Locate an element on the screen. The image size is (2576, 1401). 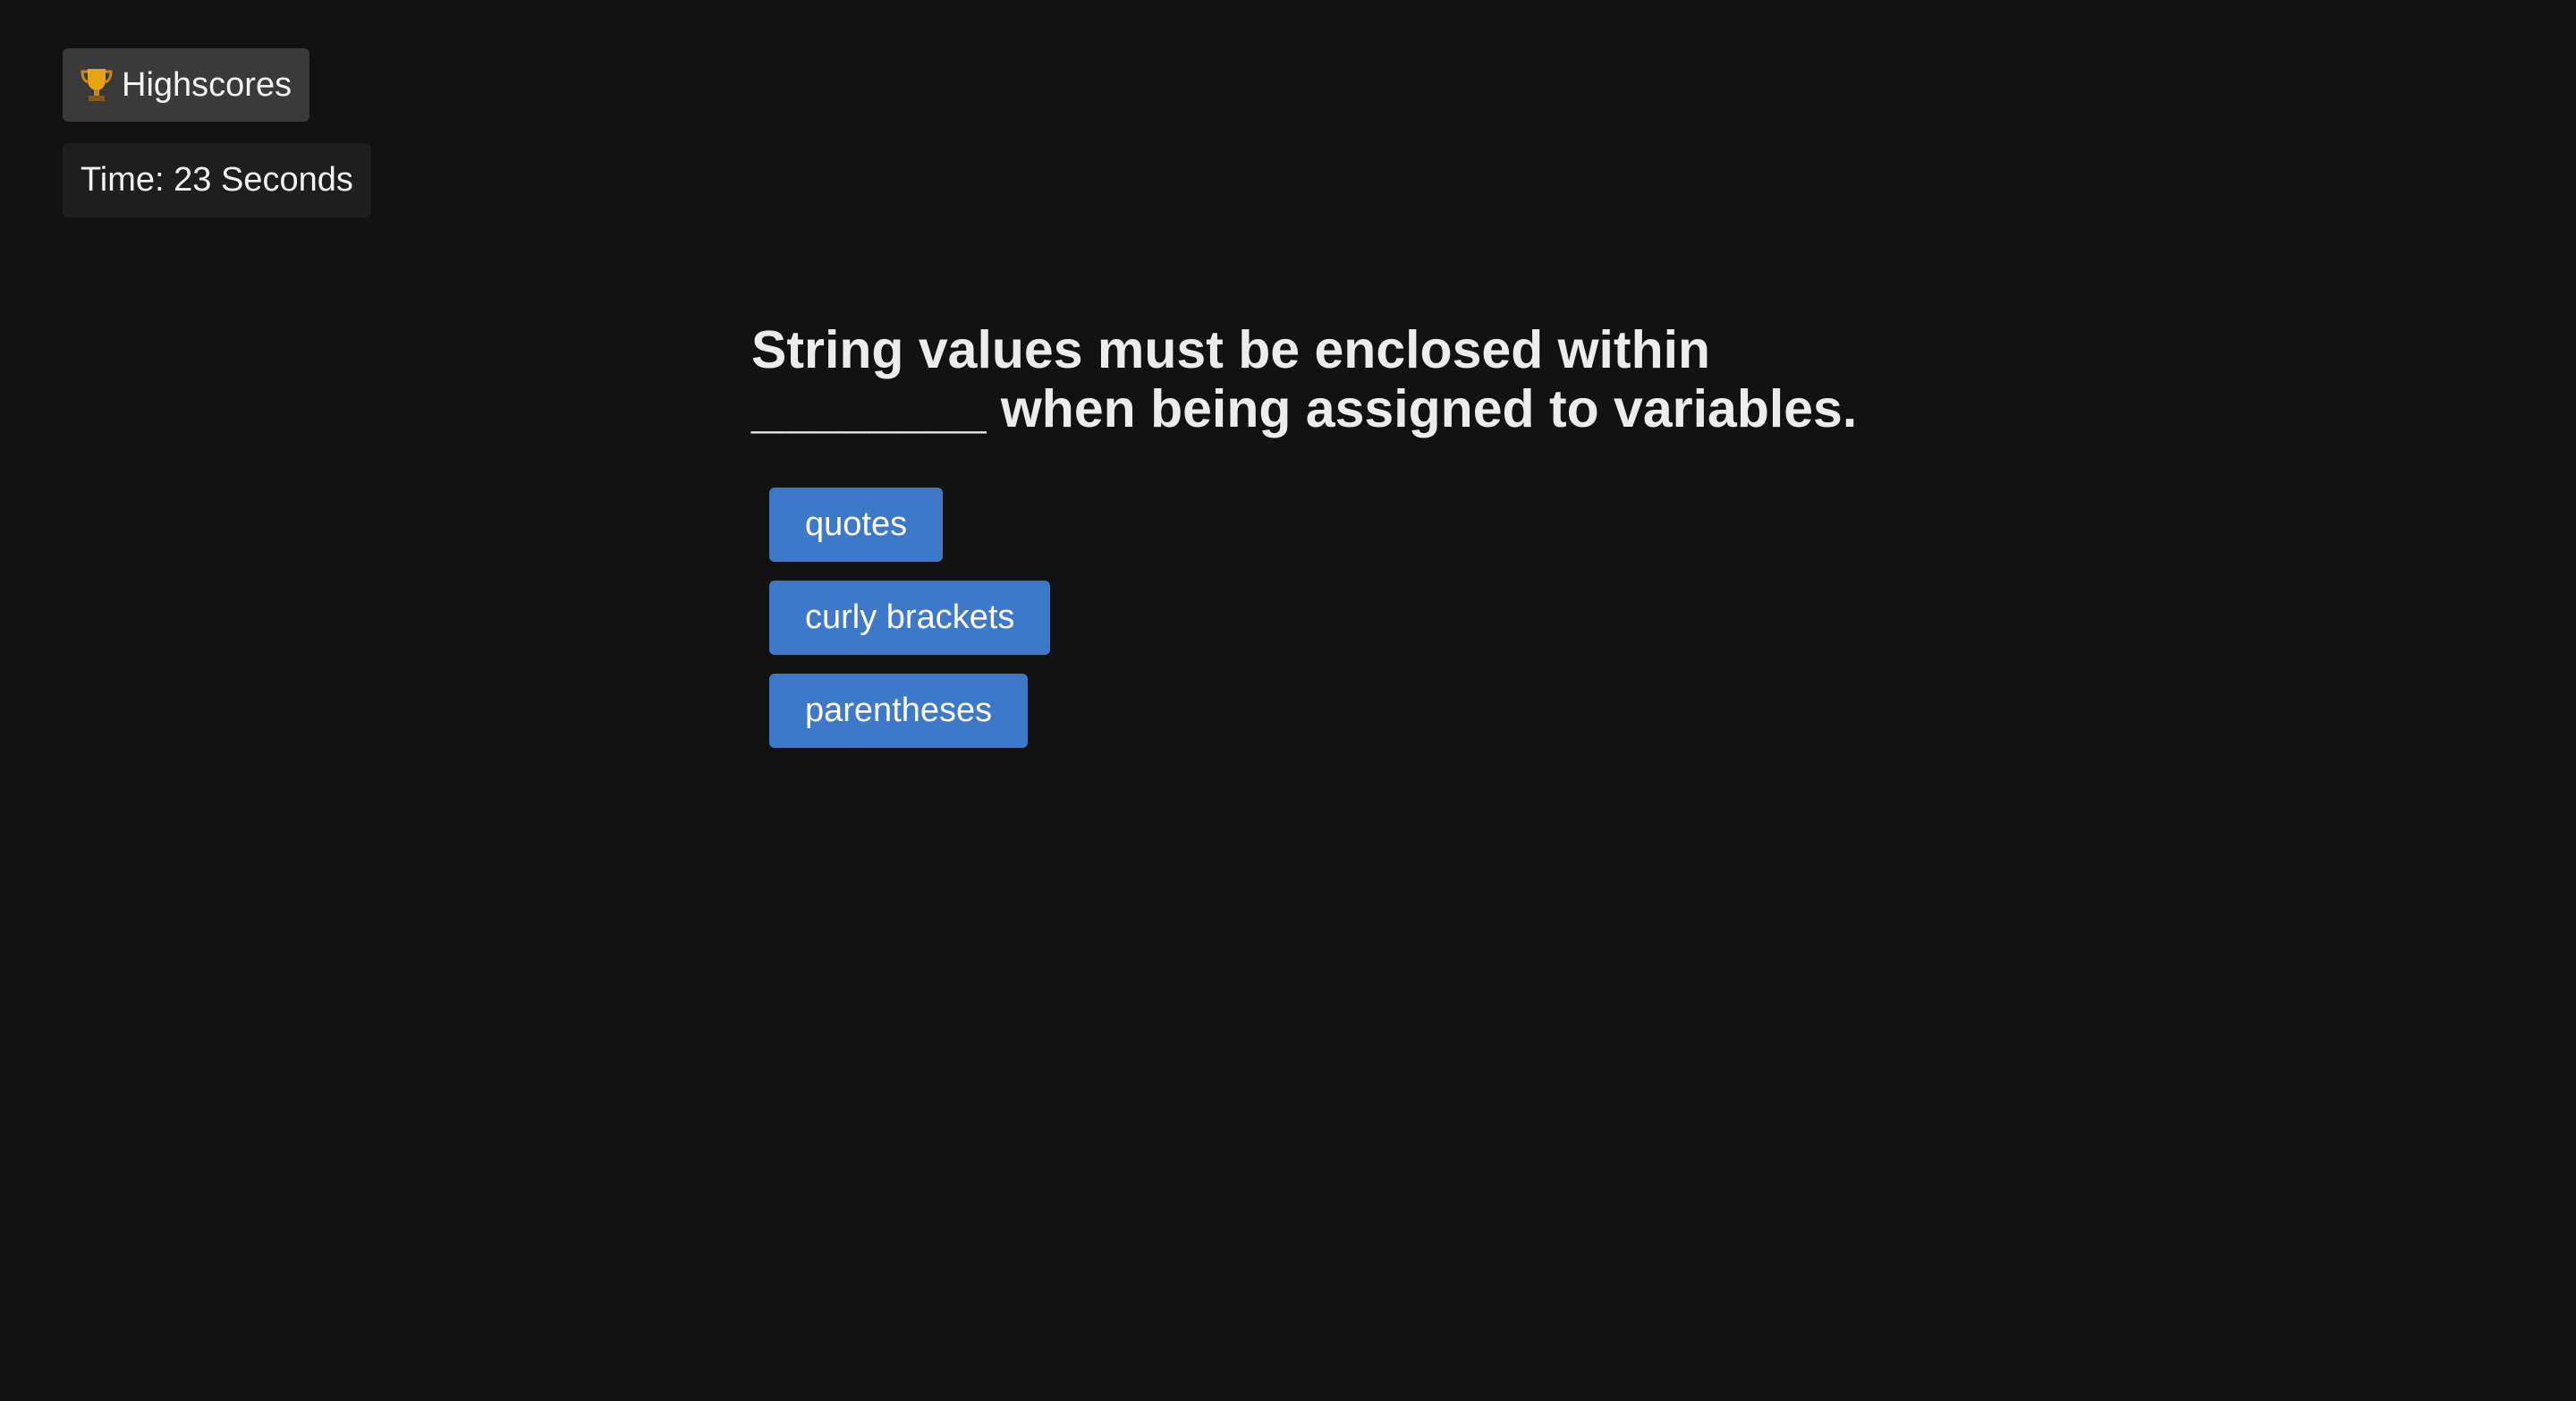
answer-button-parentheses: parentheses is located at coordinates (899, 711).